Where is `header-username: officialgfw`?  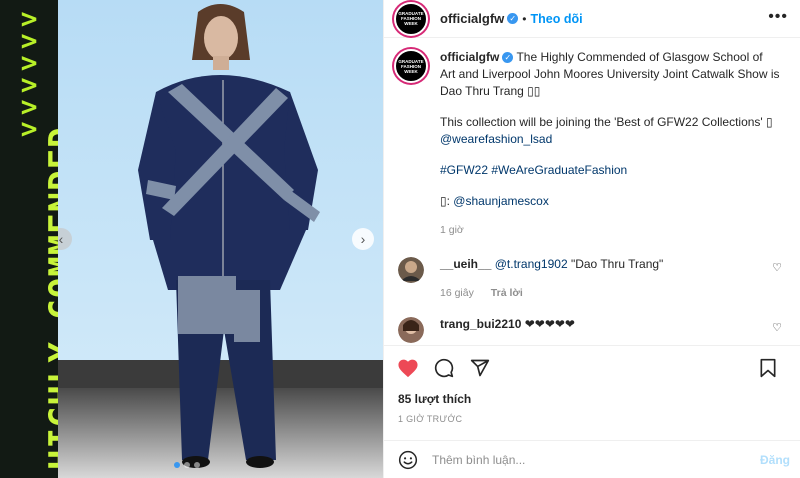
header-username: officialgfw is located at coordinates (472, 18).